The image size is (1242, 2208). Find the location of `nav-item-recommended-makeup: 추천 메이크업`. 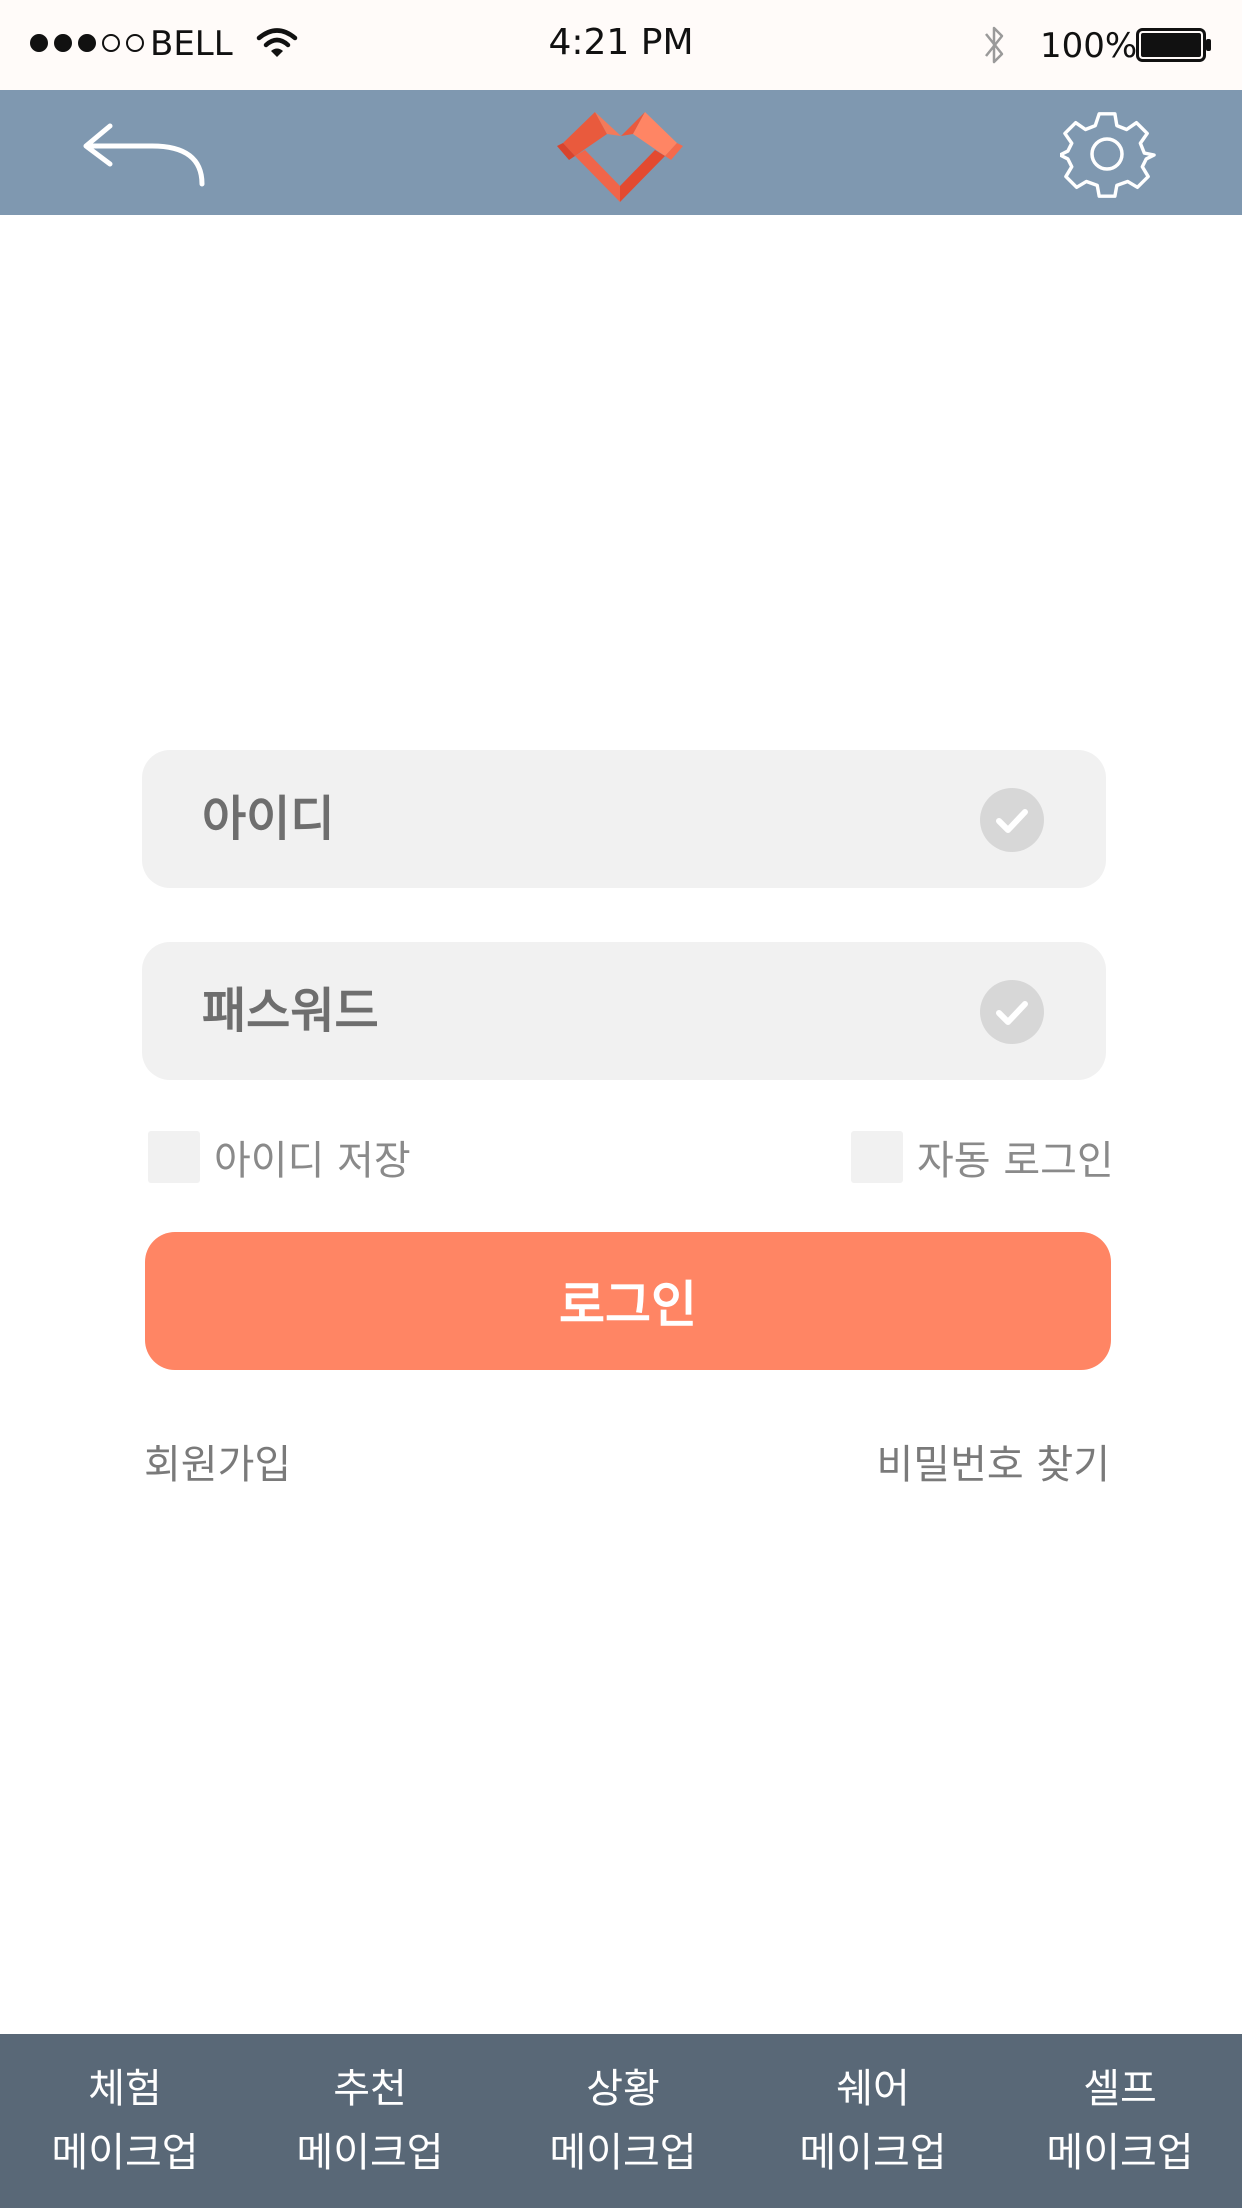

nav-item-recommended-makeup: 추천 메이크업 is located at coordinates (370, 2121).